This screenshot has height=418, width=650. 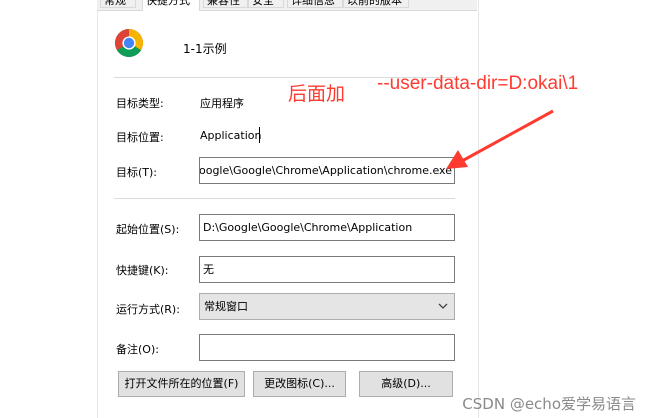 What do you see at coordinates (205, 49) in the screenshot?
I see `shortcut-name: 1-1示例` at bounding box center [205, 49].